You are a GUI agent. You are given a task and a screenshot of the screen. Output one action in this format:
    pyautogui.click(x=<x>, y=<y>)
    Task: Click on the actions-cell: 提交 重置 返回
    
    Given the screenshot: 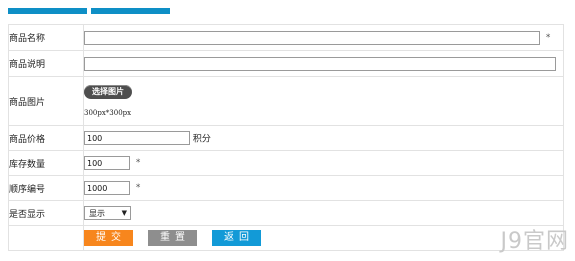 What is the action you would take?
    pyautogui.click(x=323, y=238)
    